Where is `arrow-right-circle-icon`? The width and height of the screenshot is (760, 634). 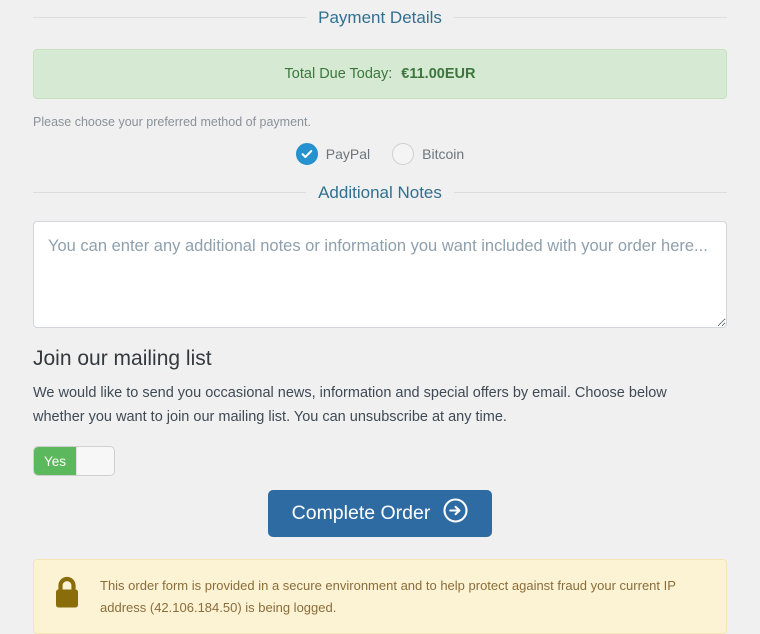
arrow-right-circle-icon is located at coordinates (455, 513).